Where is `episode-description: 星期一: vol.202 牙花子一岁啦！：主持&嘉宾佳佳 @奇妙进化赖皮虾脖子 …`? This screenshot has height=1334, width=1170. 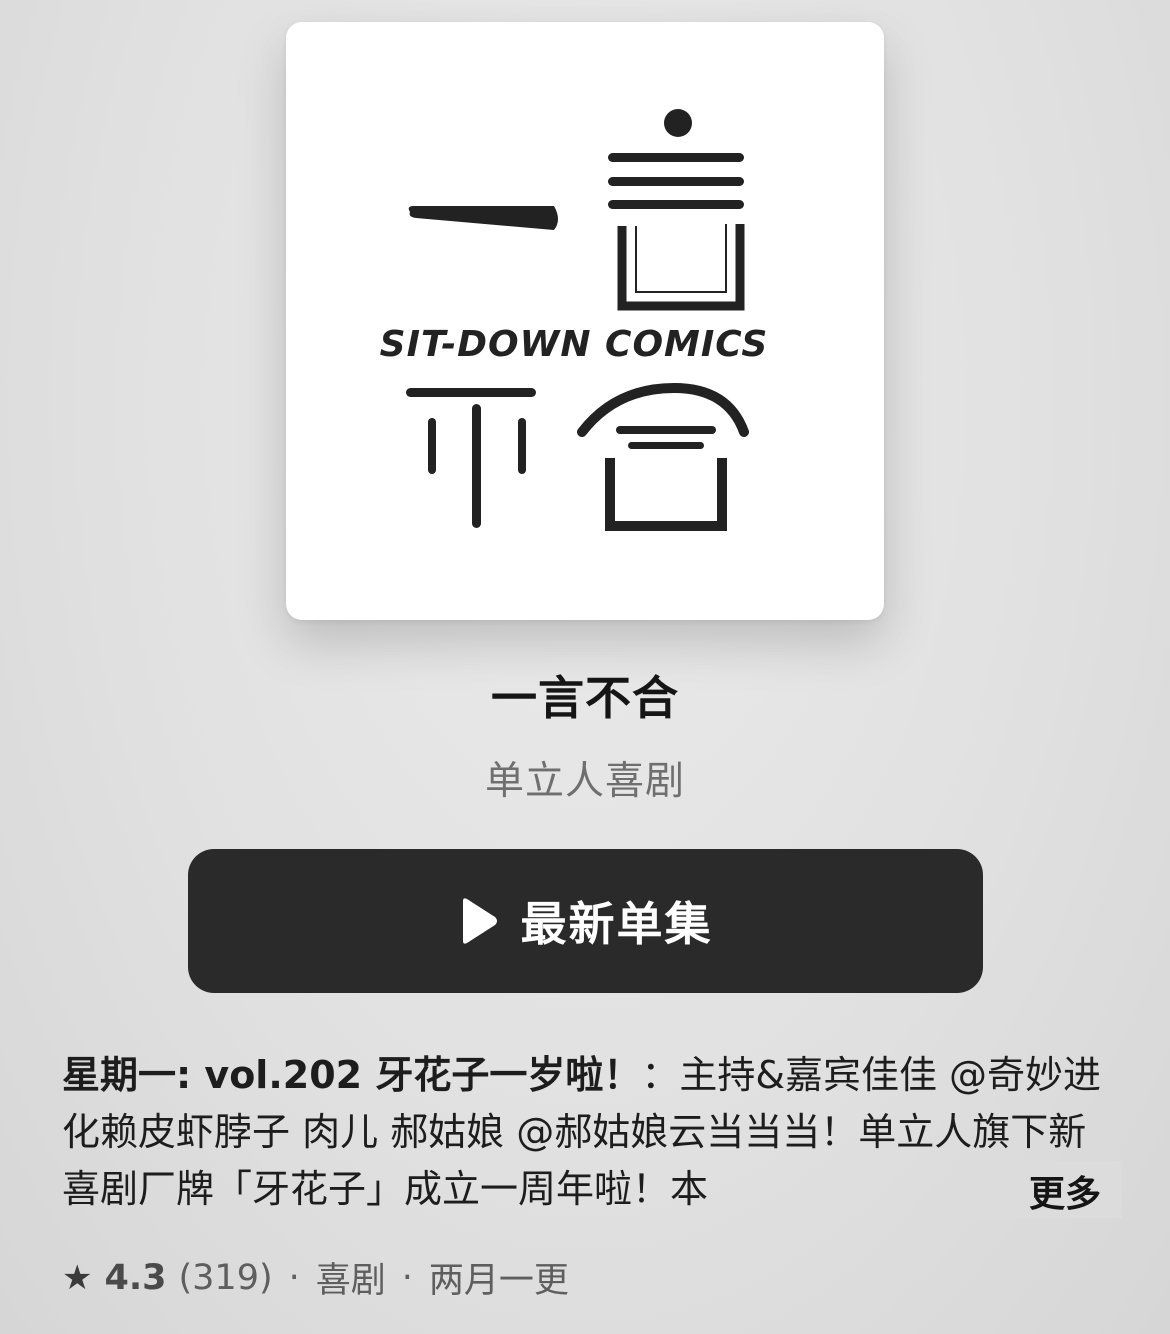
episode-description: 星期一: vol.202 牙花子一岁啦！：主持&嘉宾佳佳 @奇妙进化赖皮虾脖子 … is located at coordinates (592, 1132).